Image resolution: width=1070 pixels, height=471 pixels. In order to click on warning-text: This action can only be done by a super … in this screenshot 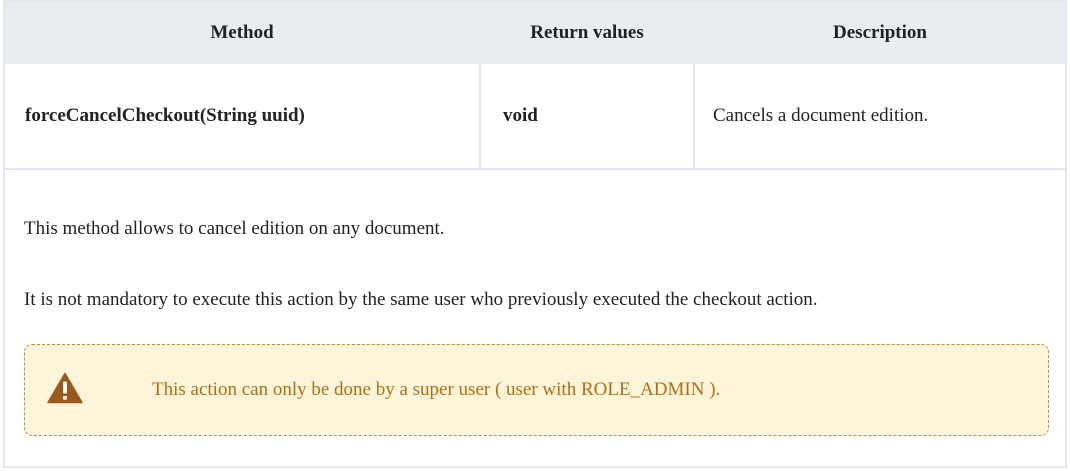, I will do `click(436, 389)`.